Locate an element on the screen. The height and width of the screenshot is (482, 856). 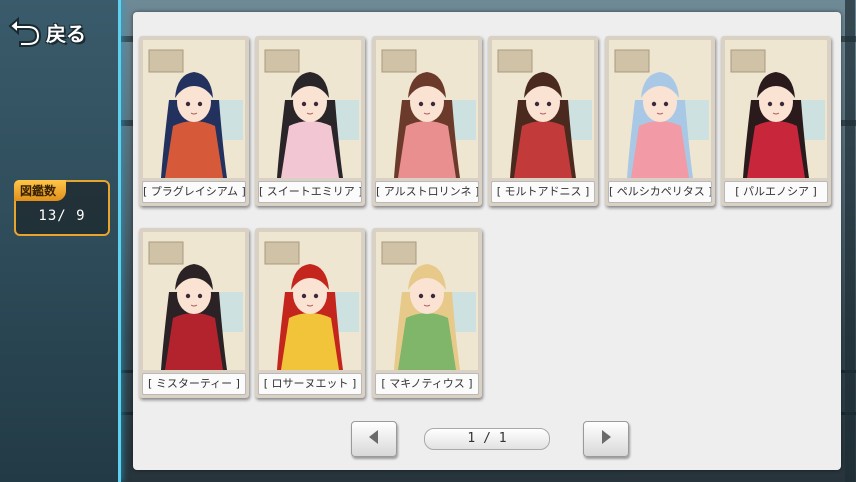
character-card: [ プラグレイシアム ] is located at coordinates (194, 121).